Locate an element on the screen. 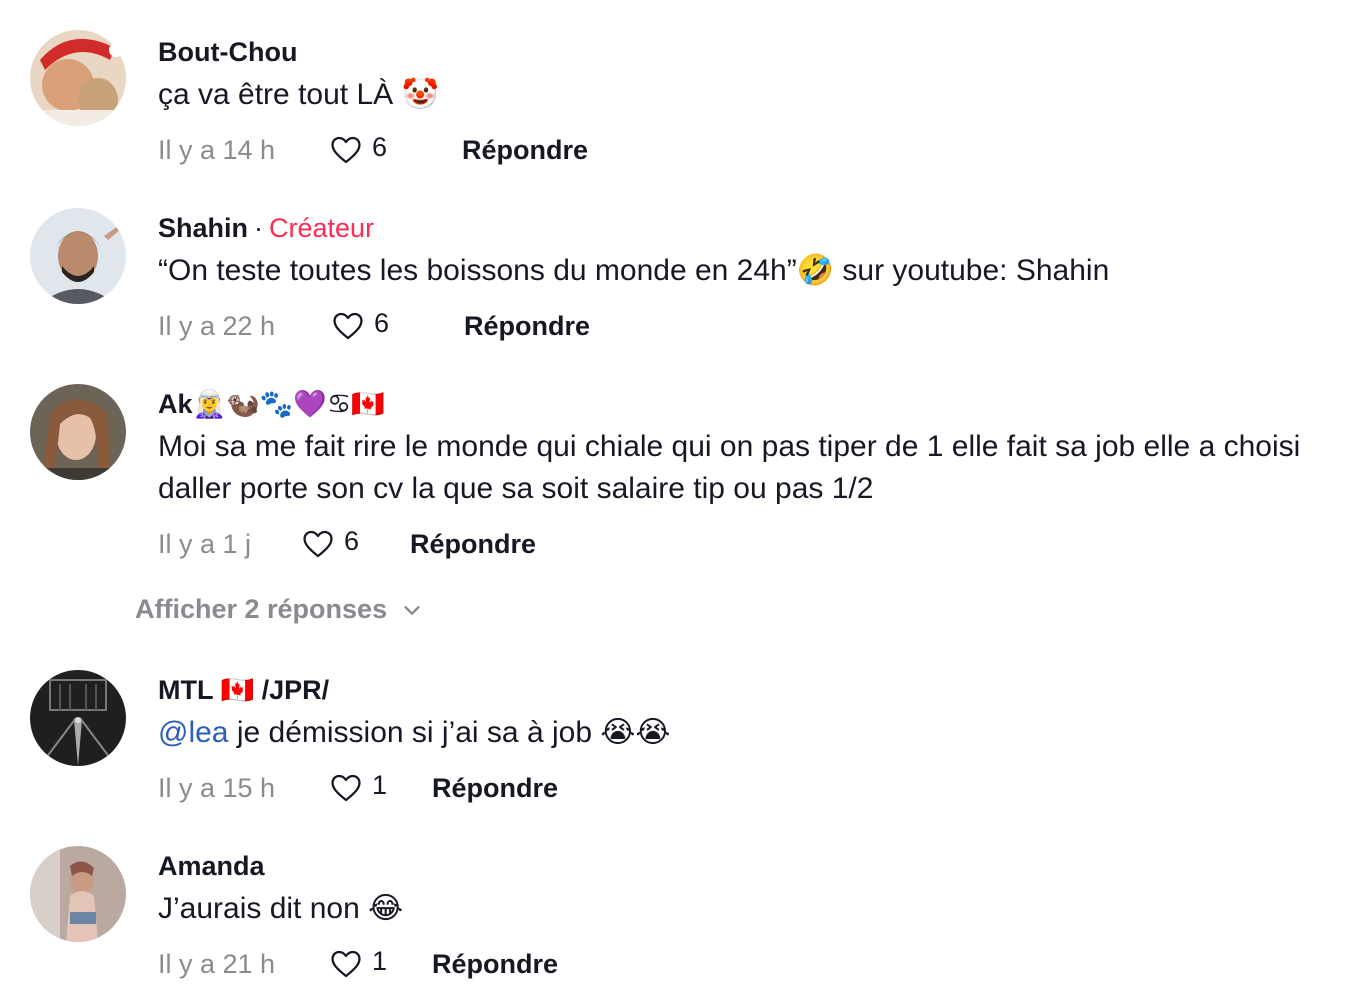 The image size is (1362, 1004). username-text: Shahin is located at coordinates (203, 228).